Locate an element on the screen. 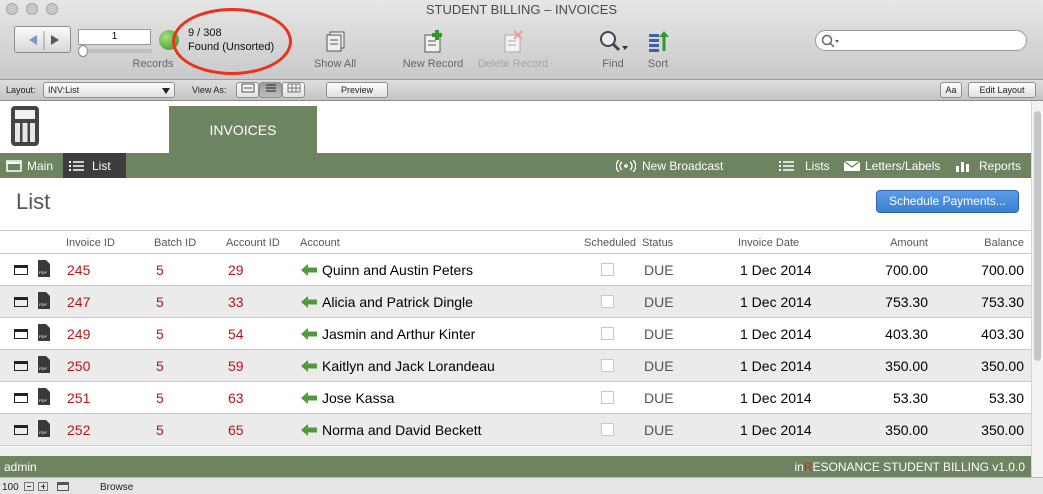 The image size is (1043, 494). nav-letters-labels: Letters/Labels is located at coordinates (893, 165).